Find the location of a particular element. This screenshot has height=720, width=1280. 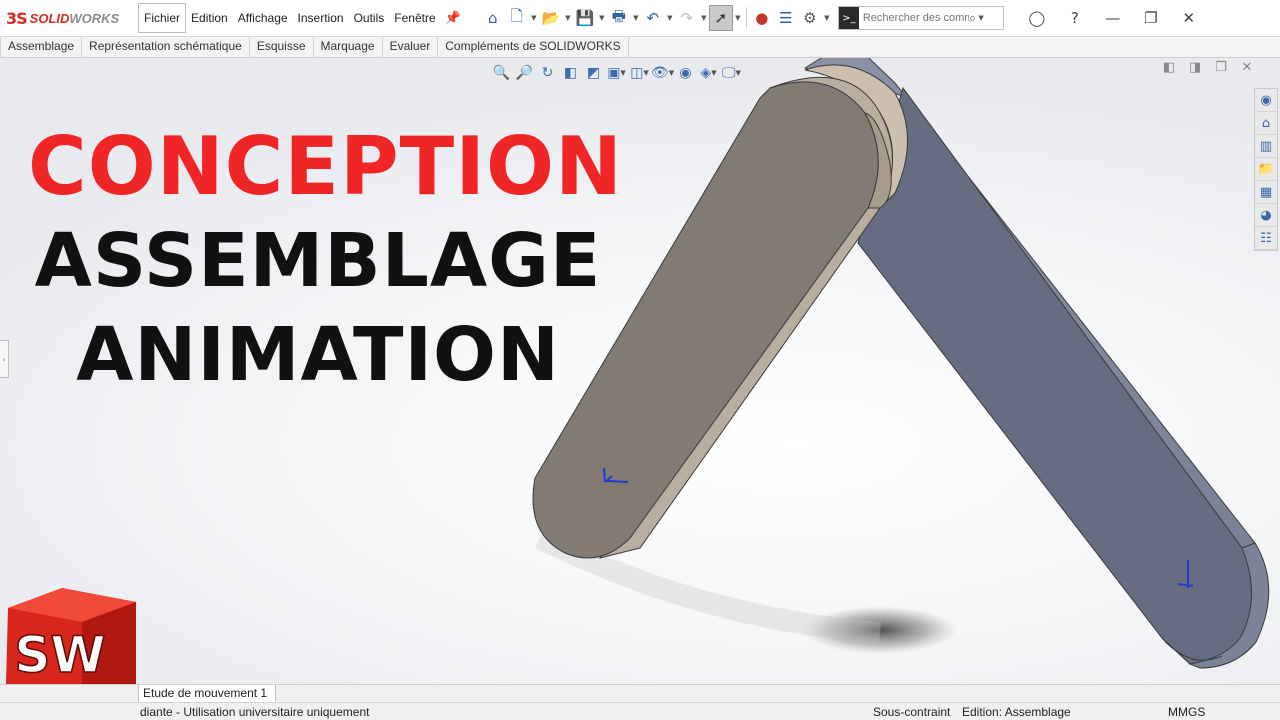

design-library-icon: ▥ is located at coordinates (1266, 146).